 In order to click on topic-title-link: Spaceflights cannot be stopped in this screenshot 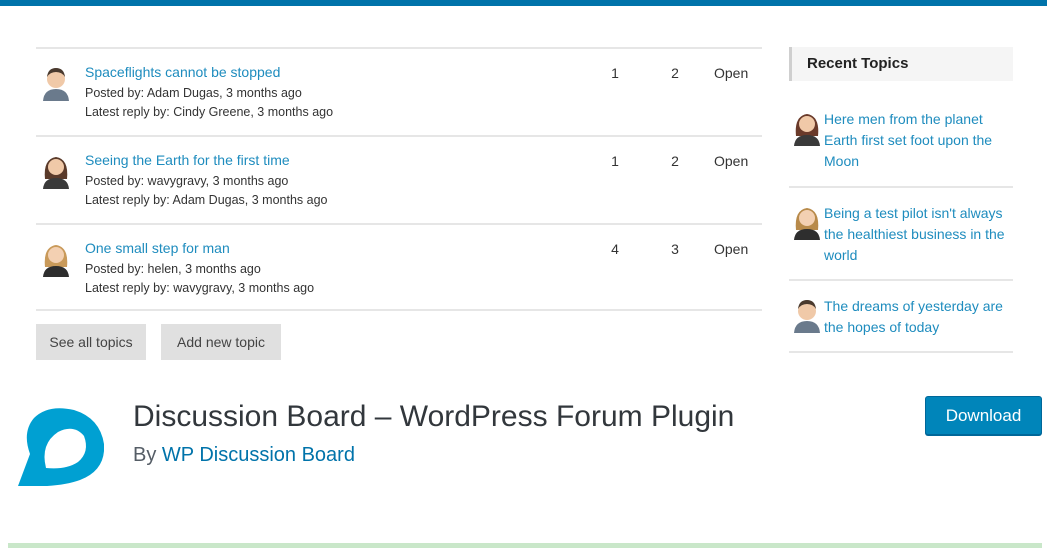, I will do `click(182, 72)`.